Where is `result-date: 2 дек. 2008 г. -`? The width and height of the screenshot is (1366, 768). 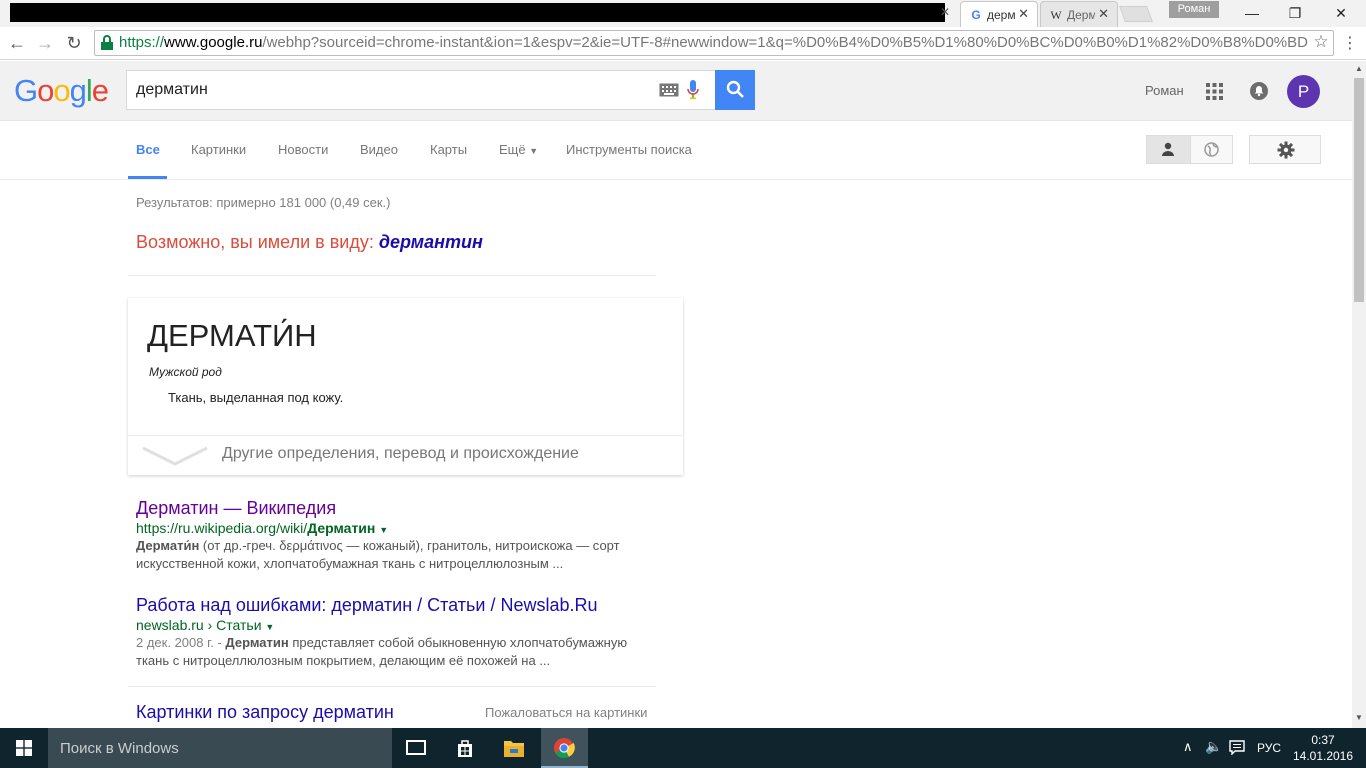 result-date: 2 дек. 2008 г. - is located at coordinates (181, 642).